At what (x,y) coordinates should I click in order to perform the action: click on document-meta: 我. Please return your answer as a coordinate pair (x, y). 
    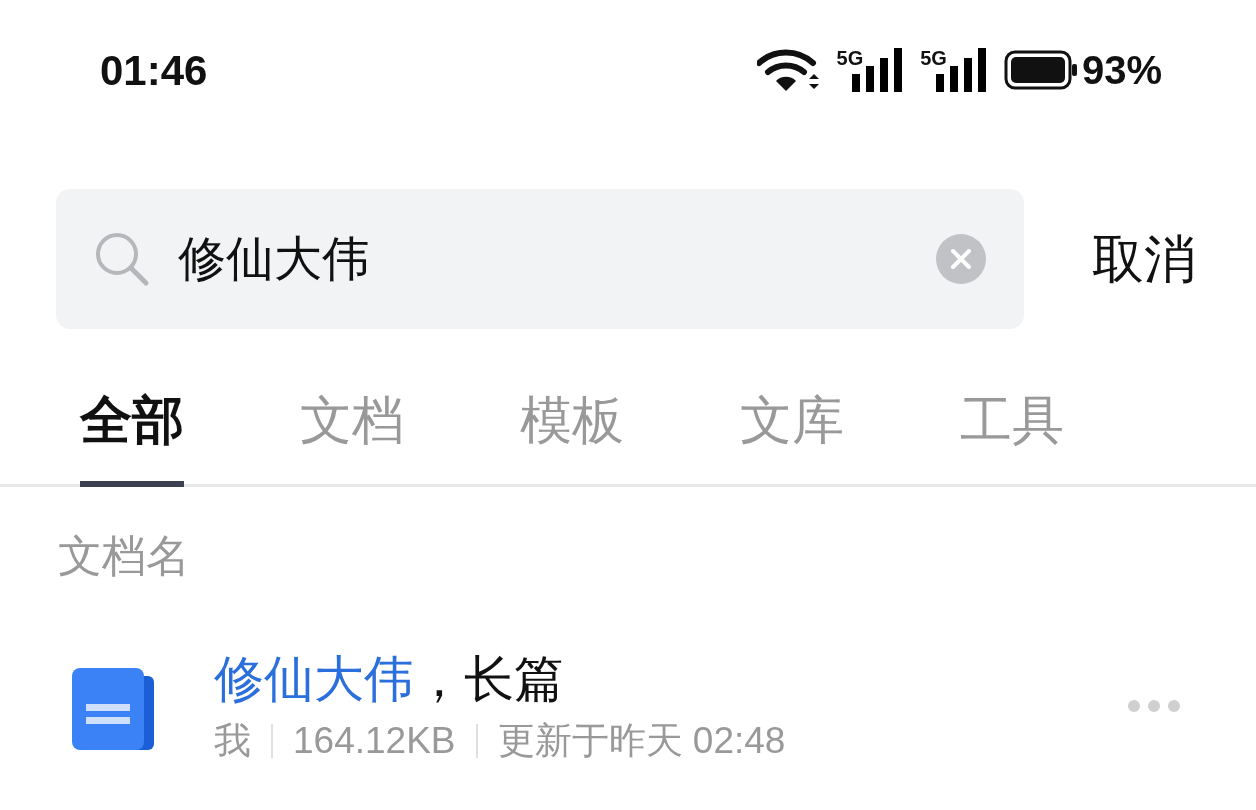
    Looking at the image, I should click on (232, 741).